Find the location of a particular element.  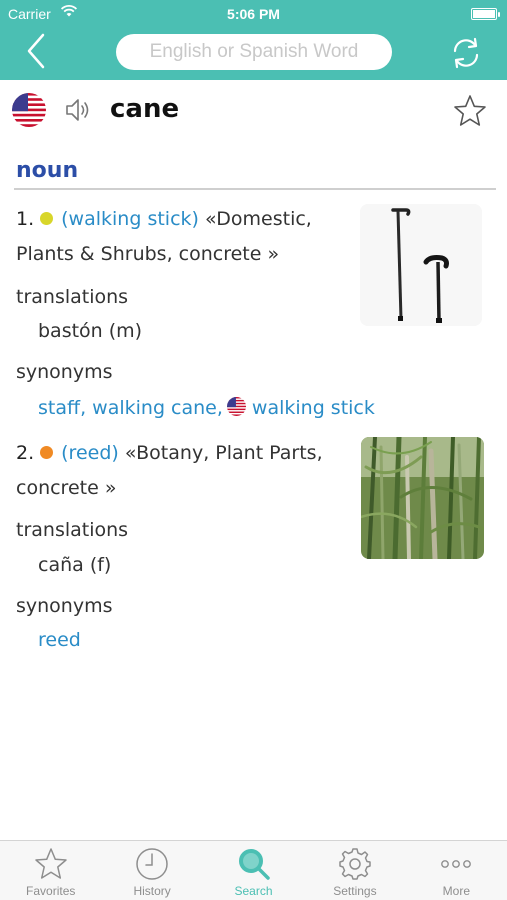

walking-cane-image is located at coordinates (421, 265).